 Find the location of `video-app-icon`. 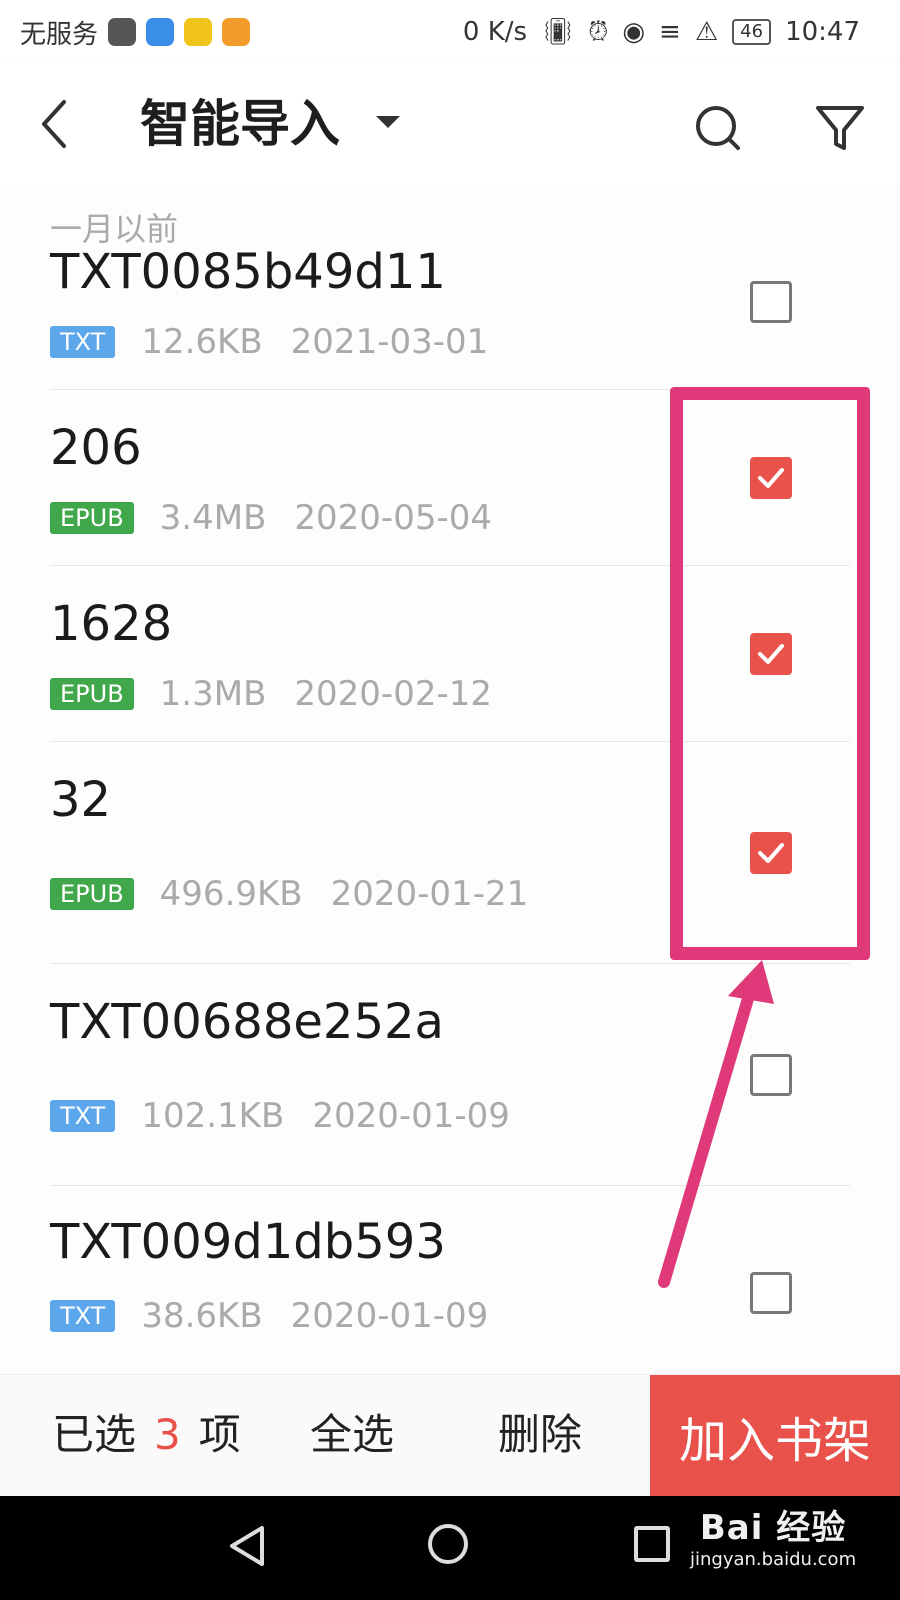

video-app-icon is located at coordinates (236, 32).